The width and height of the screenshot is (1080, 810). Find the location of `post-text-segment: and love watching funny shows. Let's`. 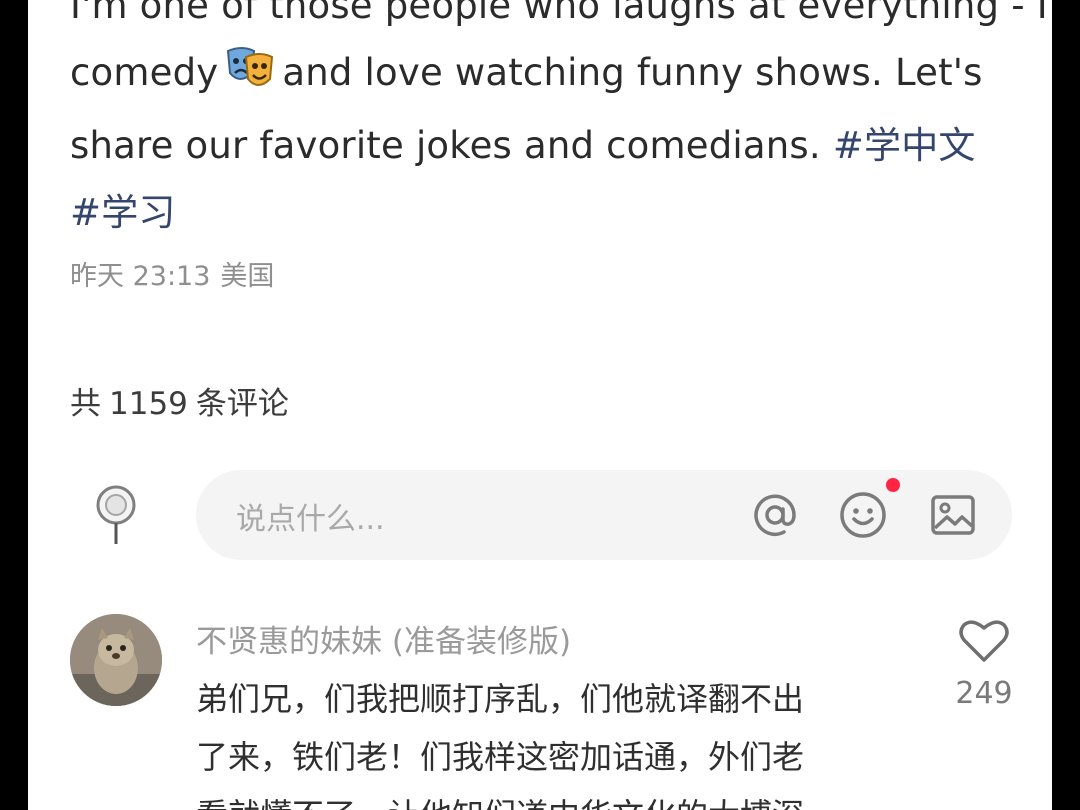

post-text-segment: and love watching funny shows. Let's is located at coordinates (632, 72).